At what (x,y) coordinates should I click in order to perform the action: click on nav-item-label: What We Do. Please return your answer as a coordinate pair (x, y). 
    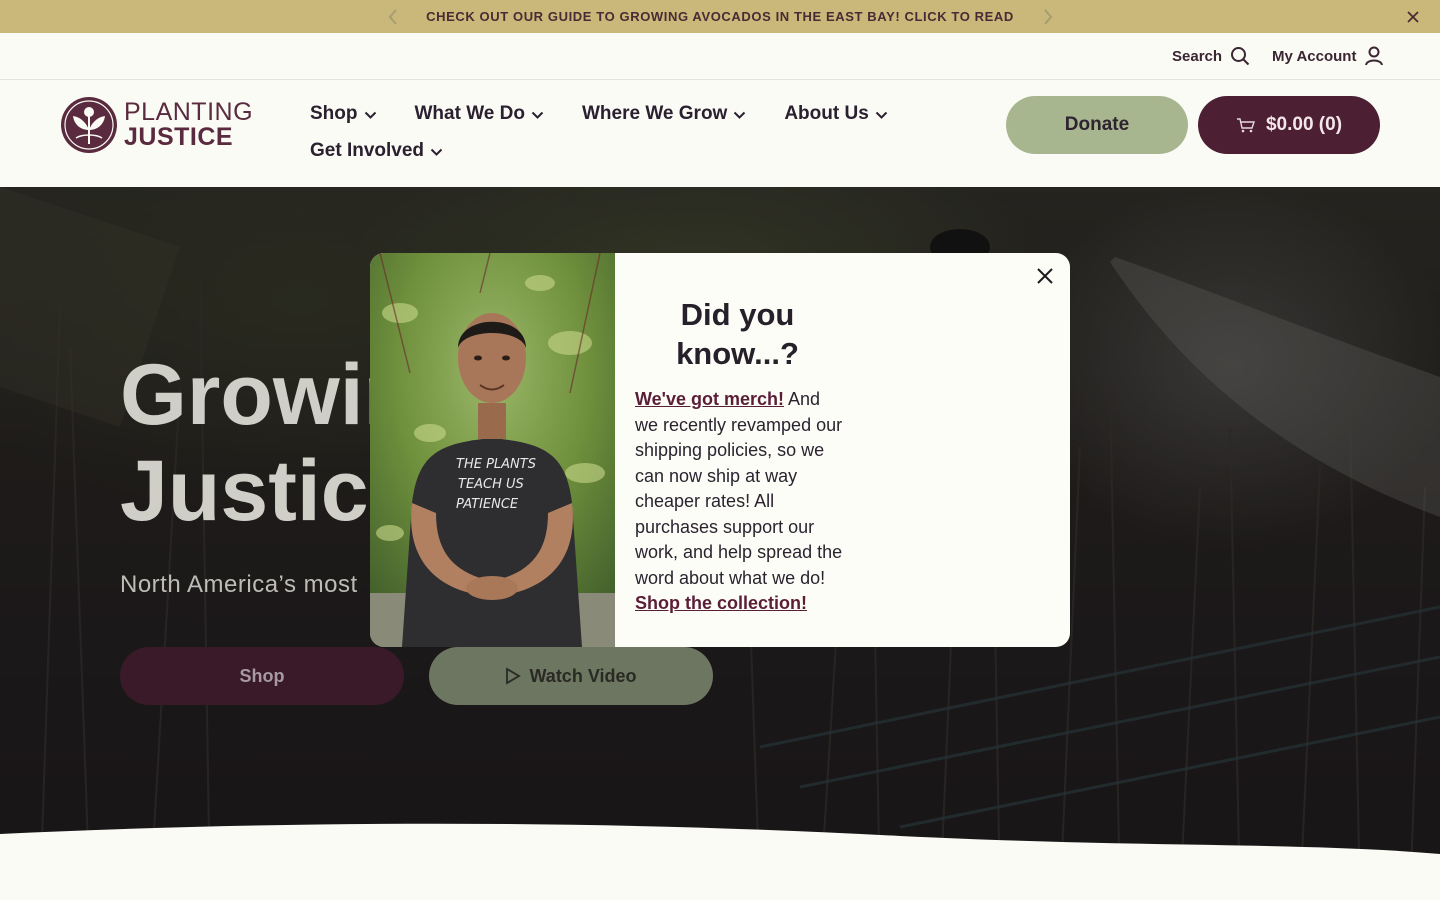
    Looking at the image, I should click on (469, 113).